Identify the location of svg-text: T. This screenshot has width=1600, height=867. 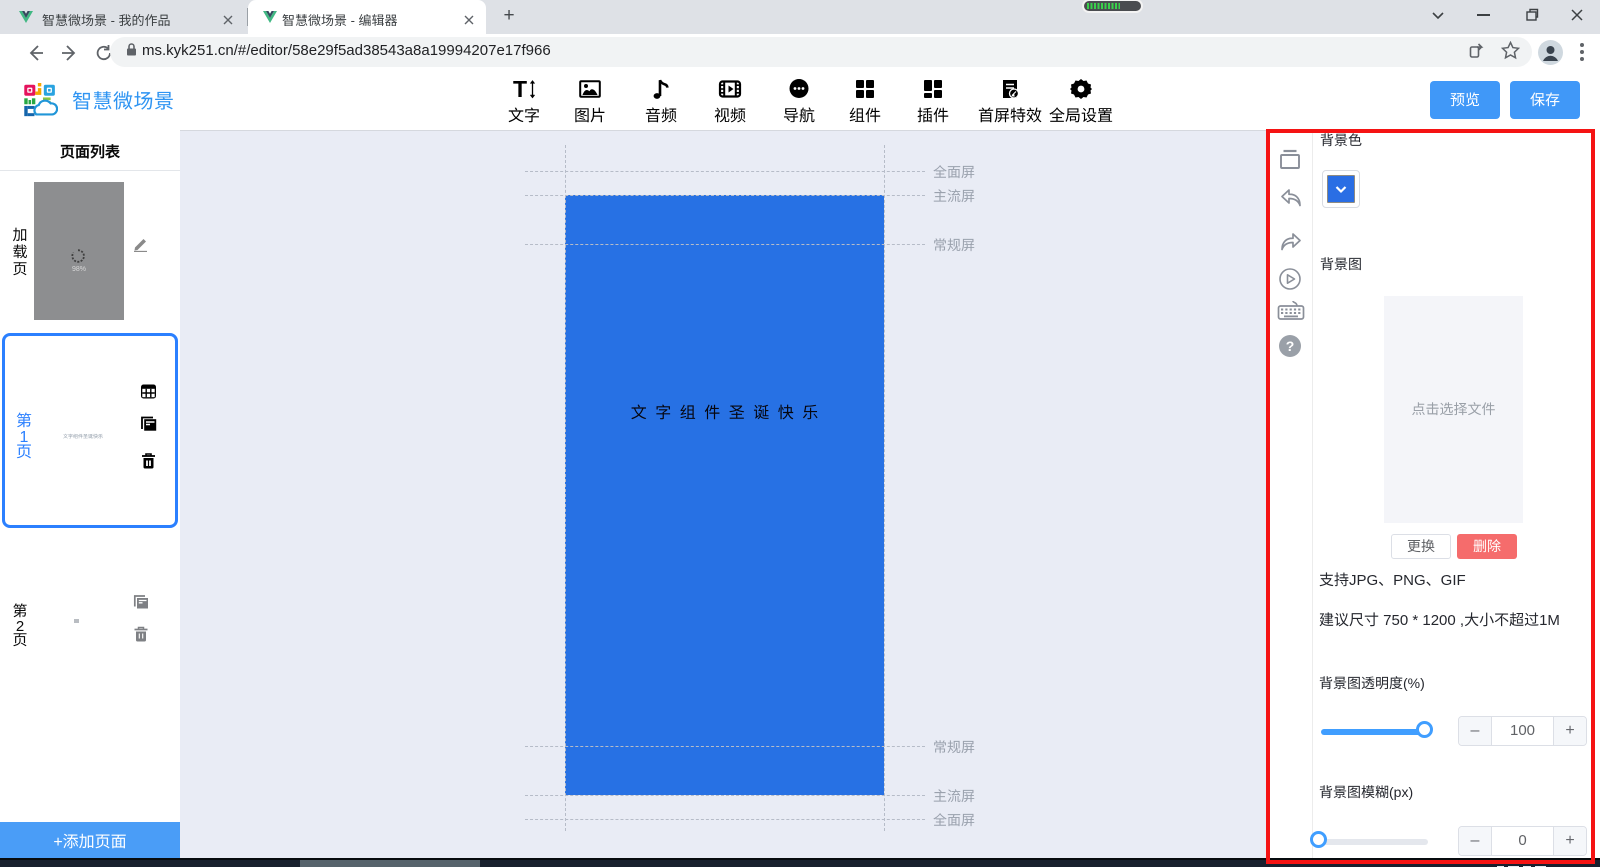
(520, 89).